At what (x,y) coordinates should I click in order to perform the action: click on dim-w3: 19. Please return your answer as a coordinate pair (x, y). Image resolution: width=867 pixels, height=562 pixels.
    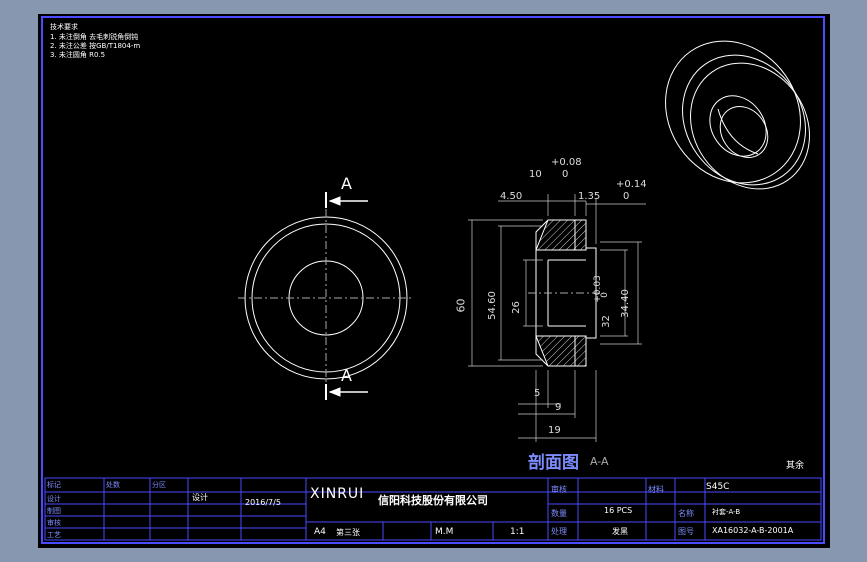
    Looking at the image, I should click on (554, 430).